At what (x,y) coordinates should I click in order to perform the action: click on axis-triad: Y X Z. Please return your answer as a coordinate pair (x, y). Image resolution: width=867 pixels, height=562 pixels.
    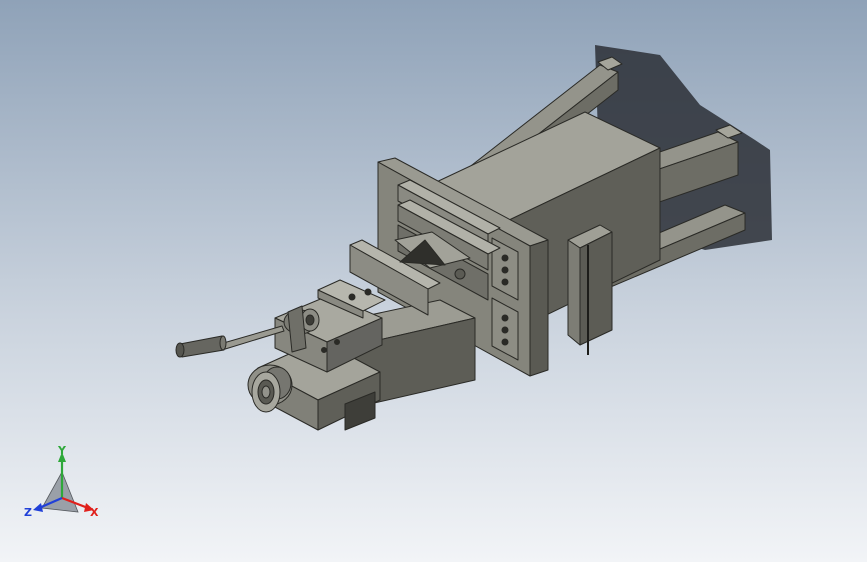
    Looking at the image, I should click on (61, 482).